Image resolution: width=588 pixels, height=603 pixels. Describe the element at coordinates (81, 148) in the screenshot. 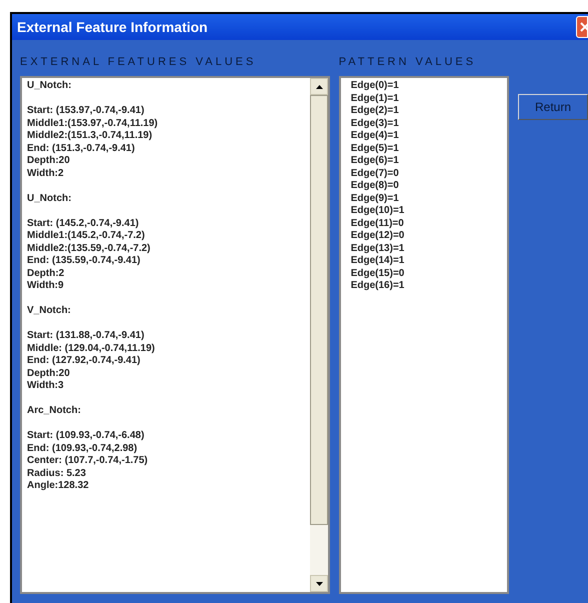

I see `feature-value: End: (151.3,-0.74,-9.41)` at that location.